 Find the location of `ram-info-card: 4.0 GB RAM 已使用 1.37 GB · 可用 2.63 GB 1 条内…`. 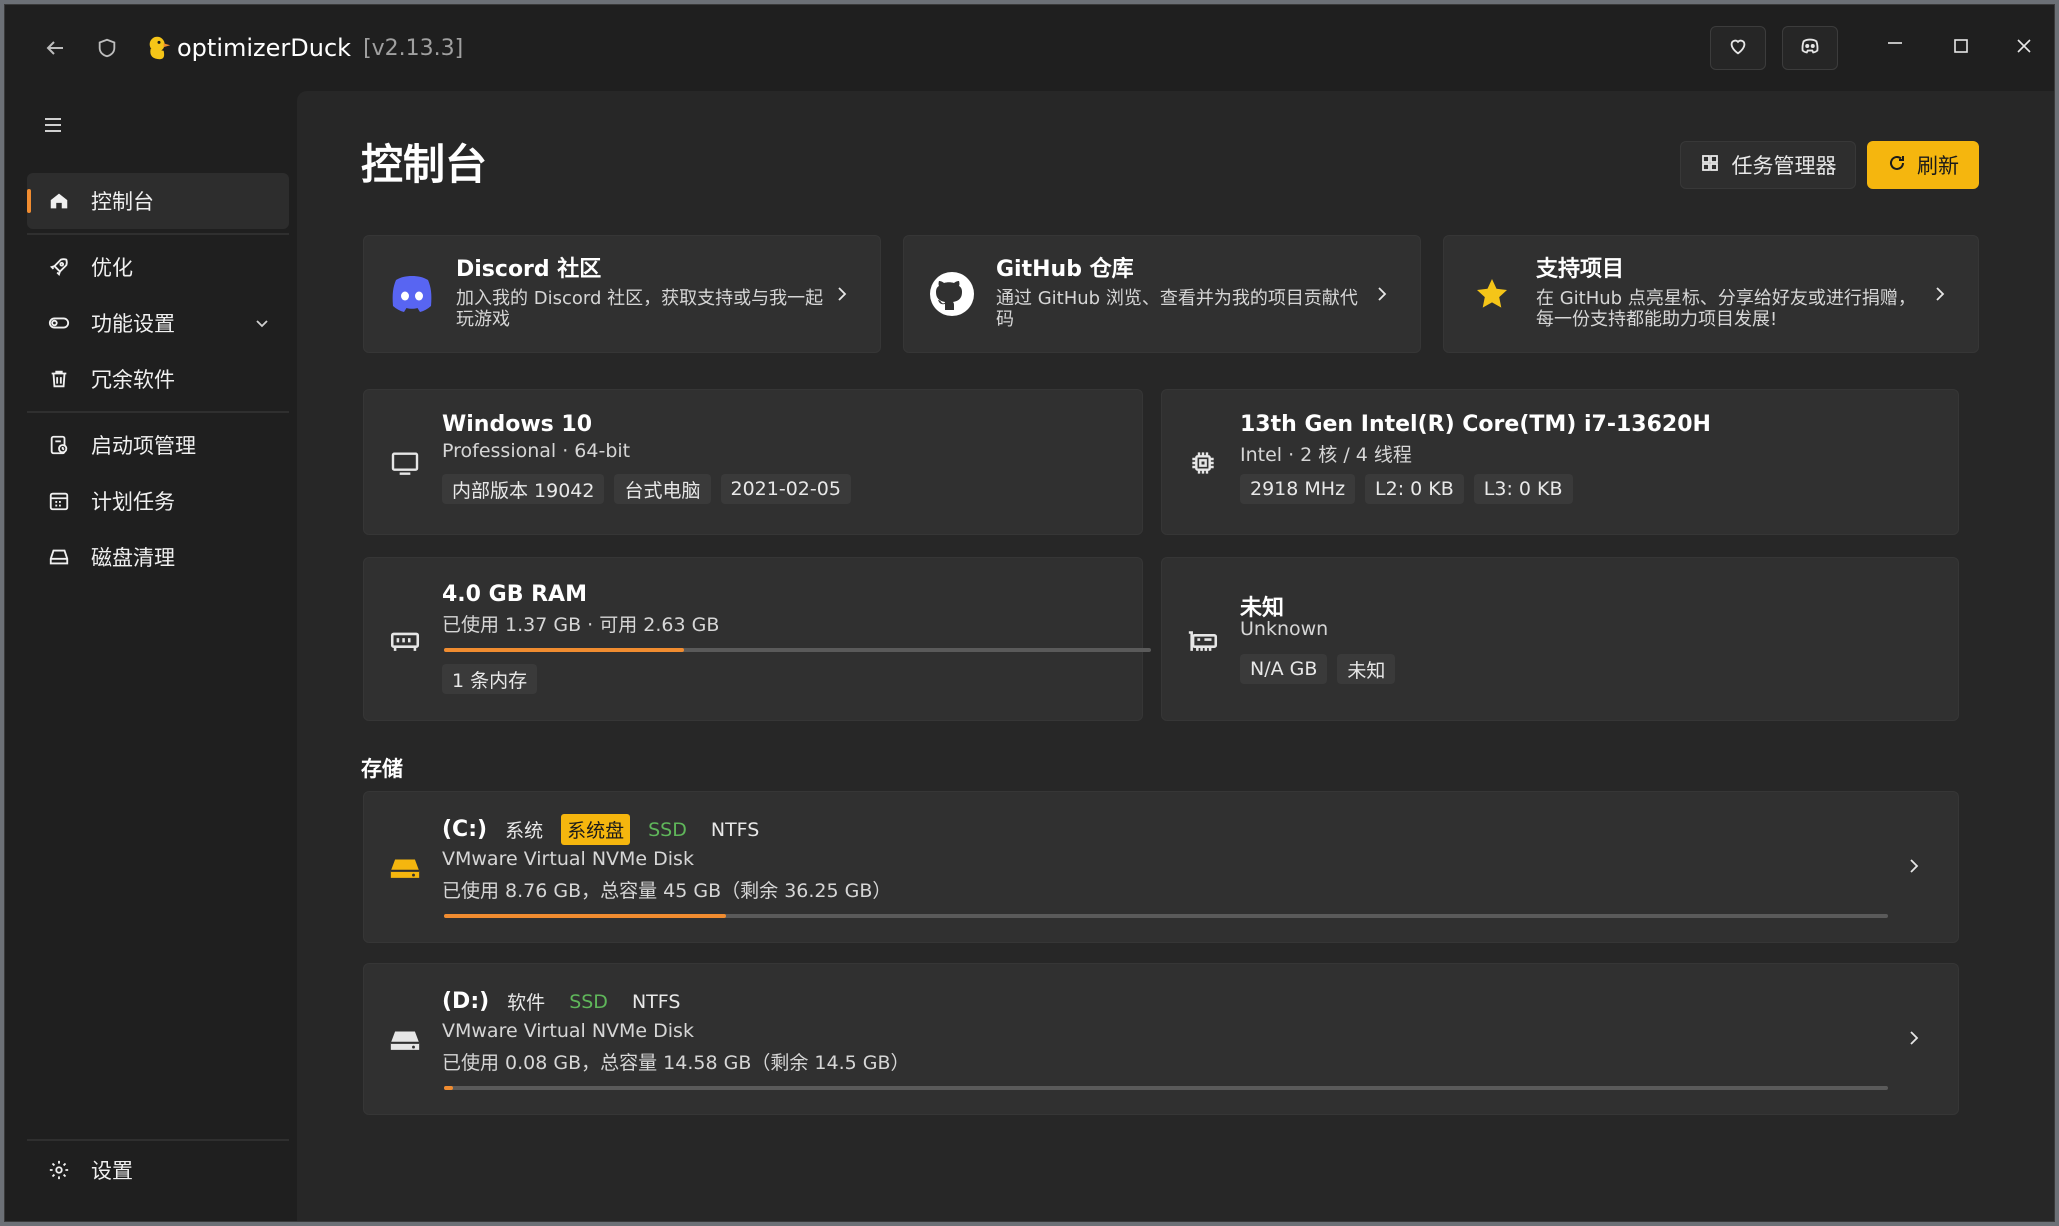

ram-info-card: 4.0 GB RAM 已使用 1.37 GB · 可用 2.63 GB 1 条内… is located at coordinates (757, 639).